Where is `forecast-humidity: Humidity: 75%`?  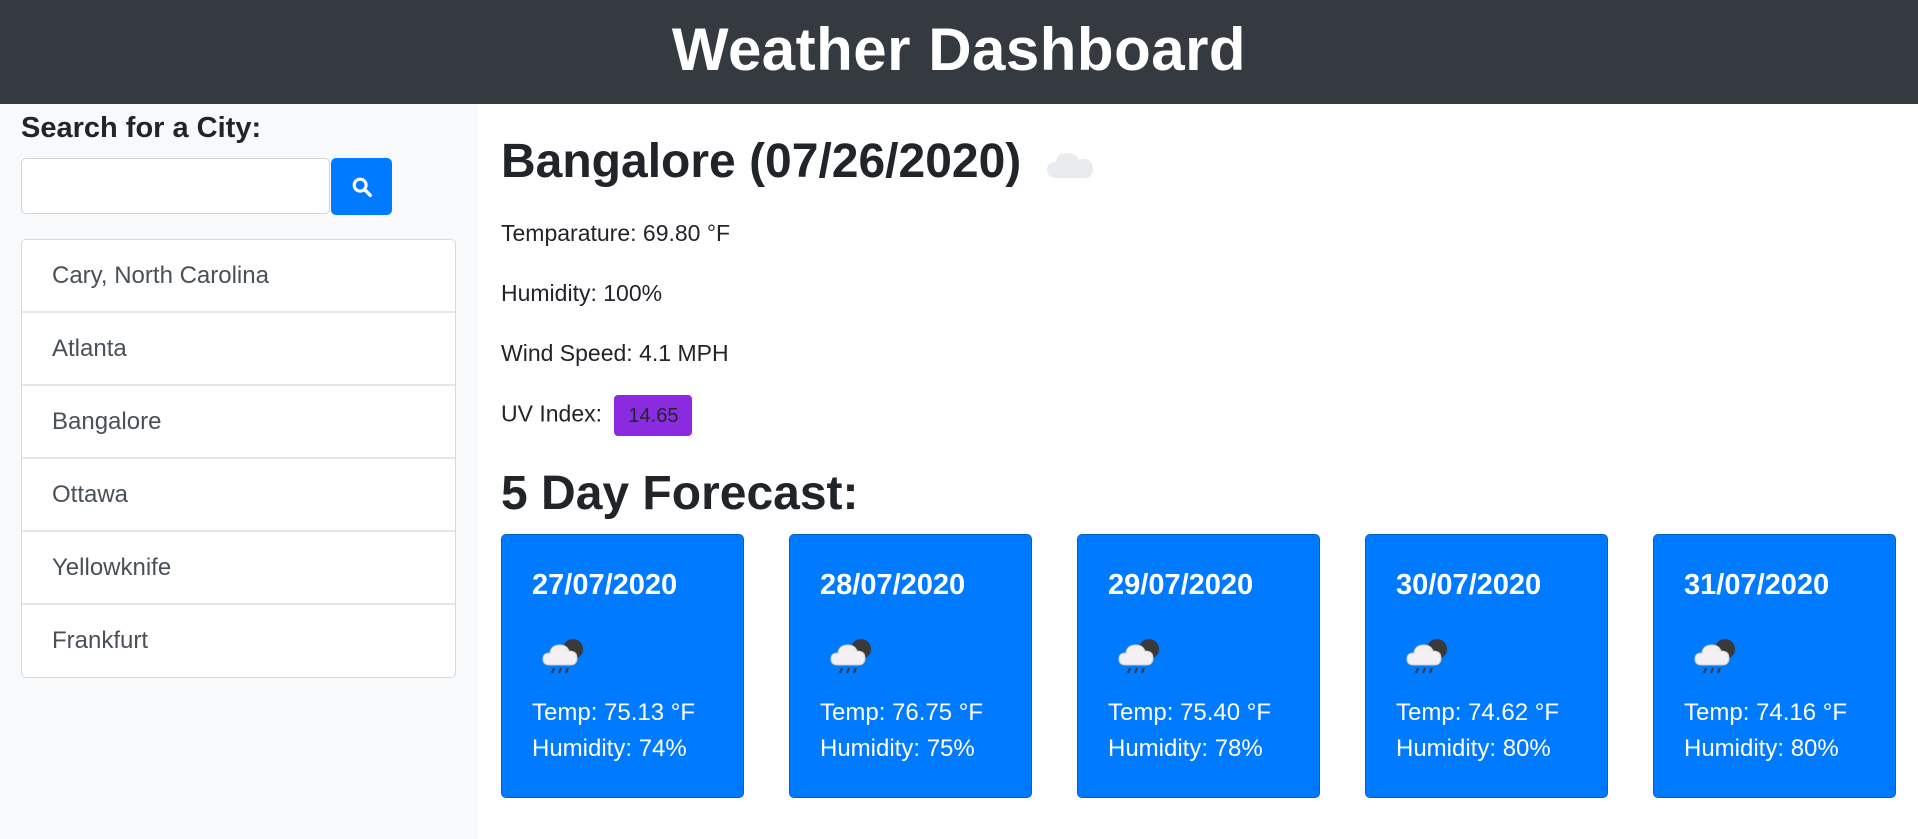
forecast-humidity: Humidity: 75% is located at coordinates (897, 748).